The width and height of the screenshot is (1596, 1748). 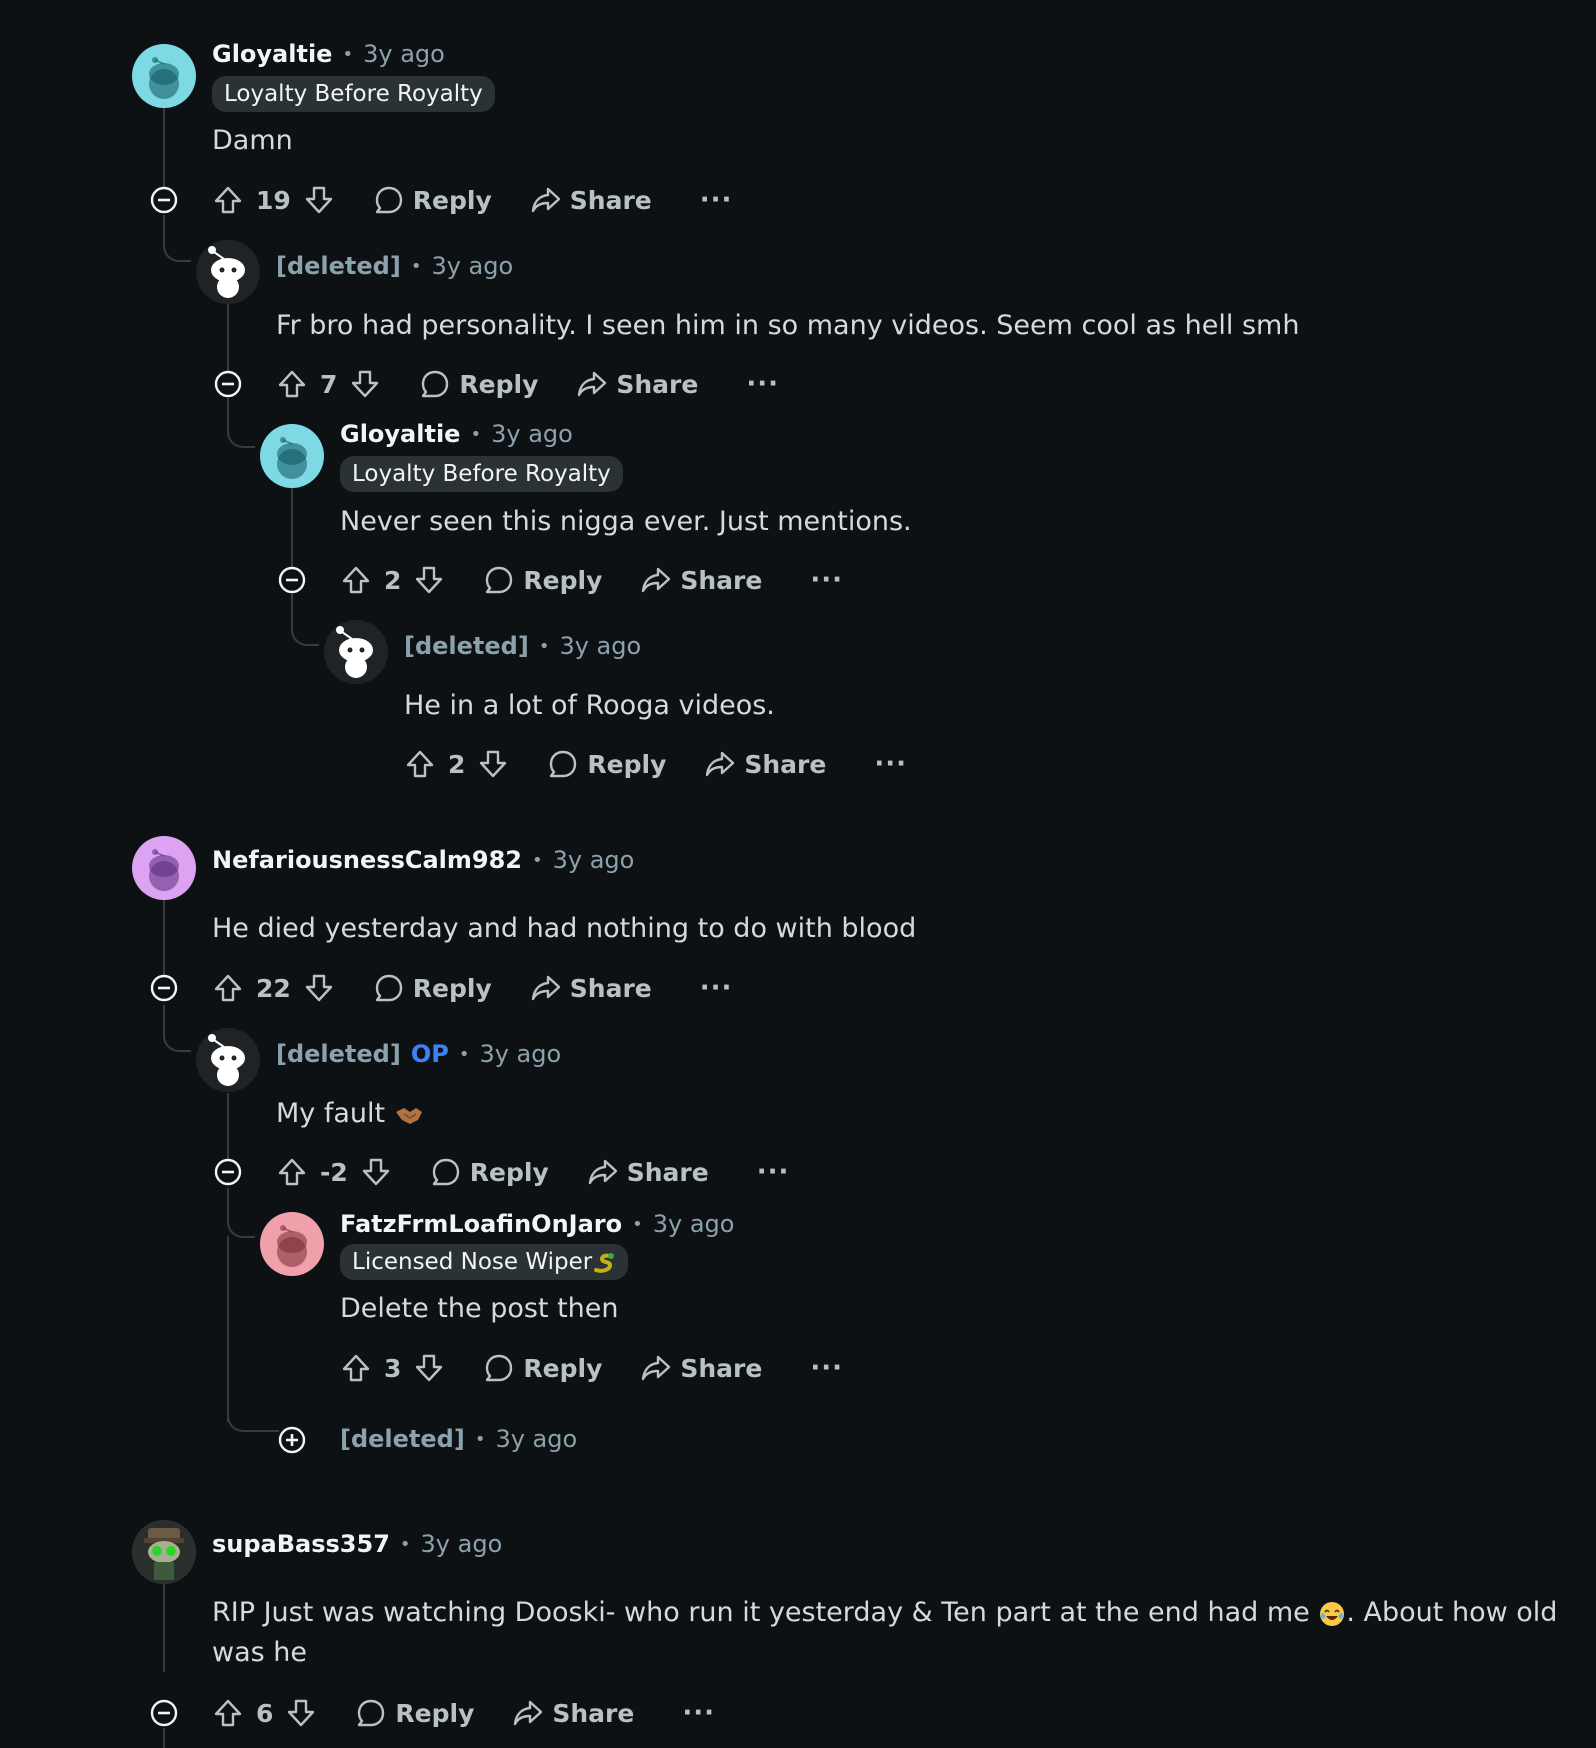 I want to click on comment-actions: -2 Reply Share ···, so click(x=532, y=1172).